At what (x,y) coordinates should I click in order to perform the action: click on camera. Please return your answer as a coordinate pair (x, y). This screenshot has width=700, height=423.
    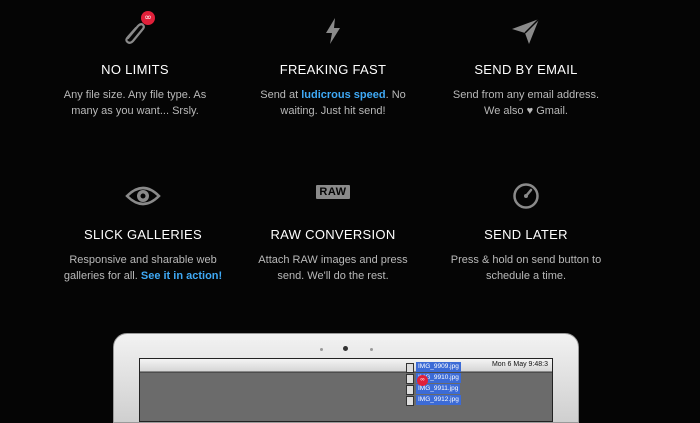
    Looking at the image, I should click on (345, 348).